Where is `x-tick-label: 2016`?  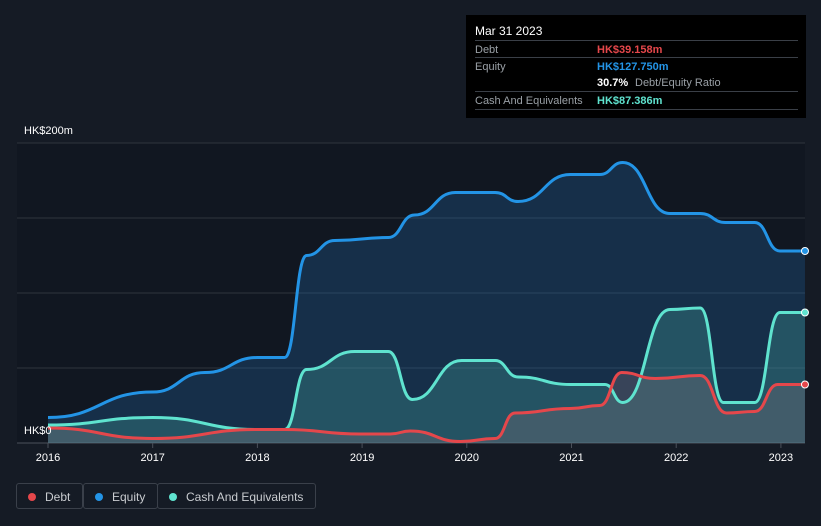
x-tick-label: 2016 is located at coordinates (48, 458).